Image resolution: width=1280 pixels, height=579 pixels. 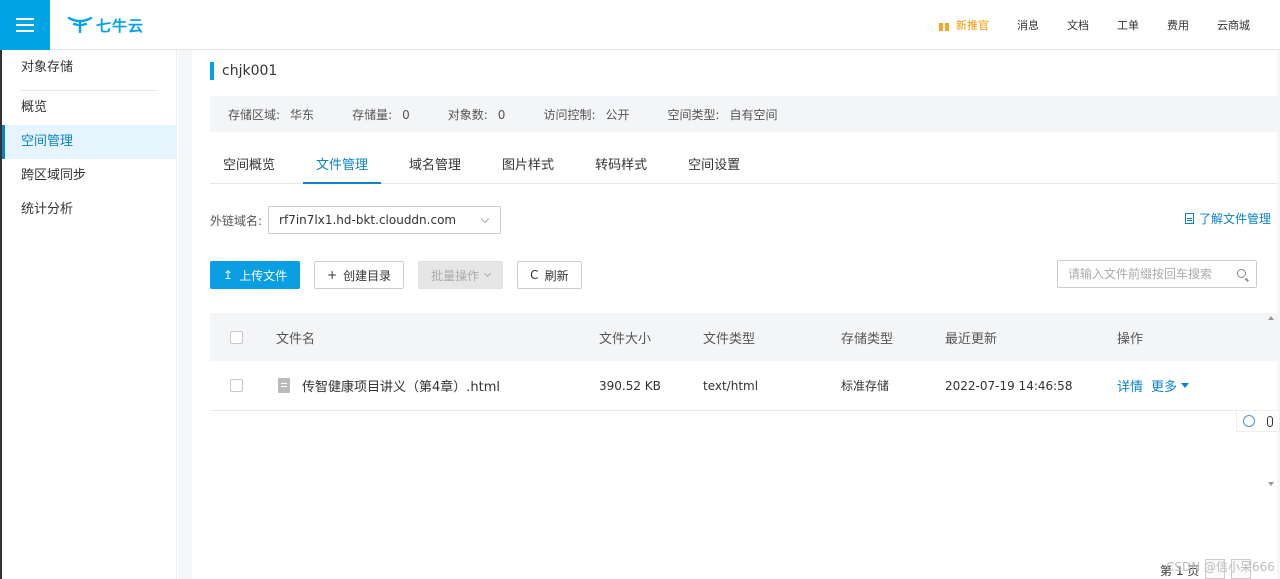 What do you see at coordinates (534, 275) in the screenshot?
I see `refresh-icon: C` at bounding box center [534, 275].